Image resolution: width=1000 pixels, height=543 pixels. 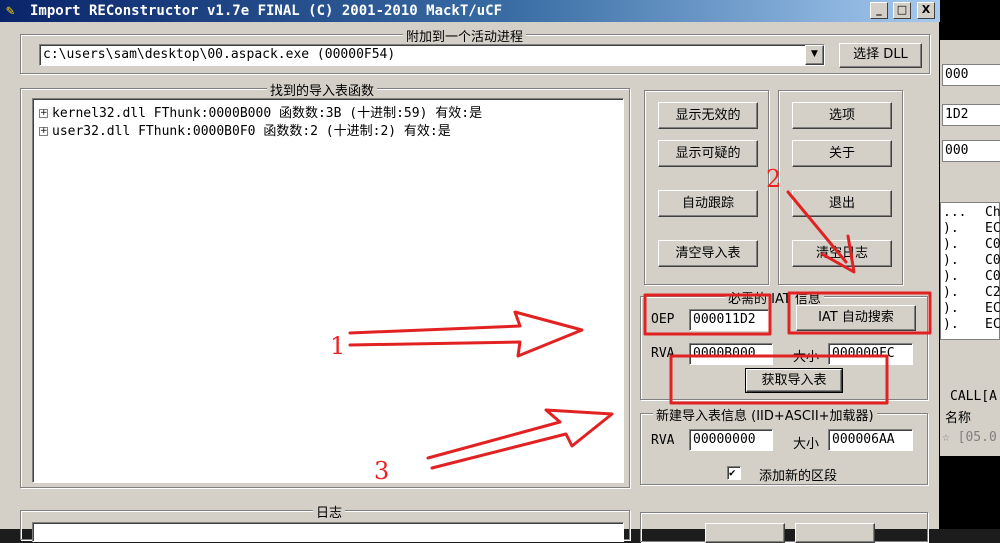 I want to click on background-call-text: CALL[A, so click(x=973, y=396).